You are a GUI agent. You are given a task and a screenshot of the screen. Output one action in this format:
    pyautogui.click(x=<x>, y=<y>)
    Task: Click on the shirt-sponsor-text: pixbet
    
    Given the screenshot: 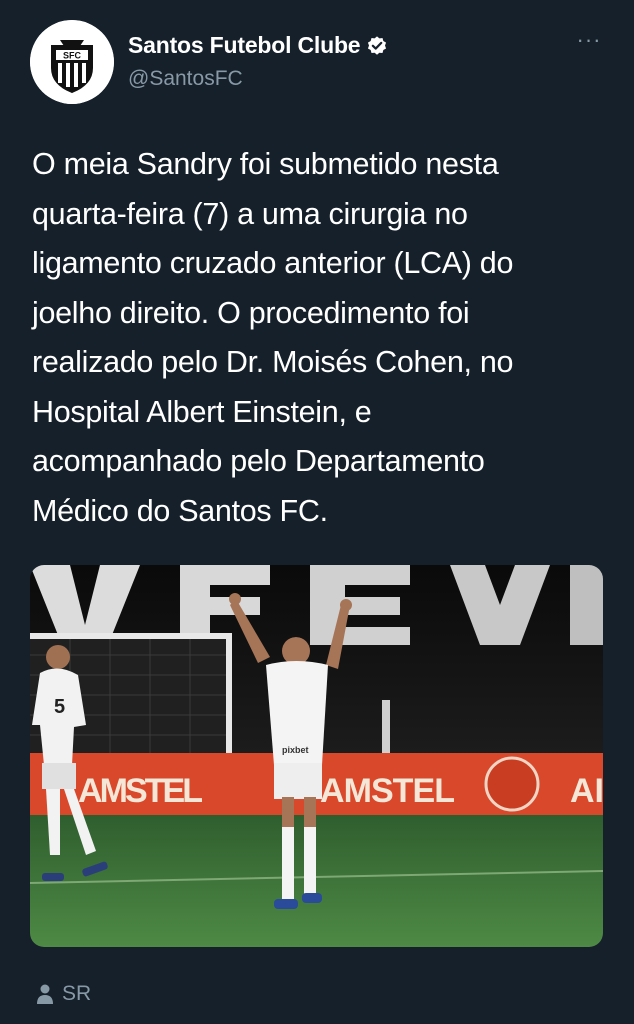 What is the action you would take?
    pyautogui.click(x=295, y=750)
    